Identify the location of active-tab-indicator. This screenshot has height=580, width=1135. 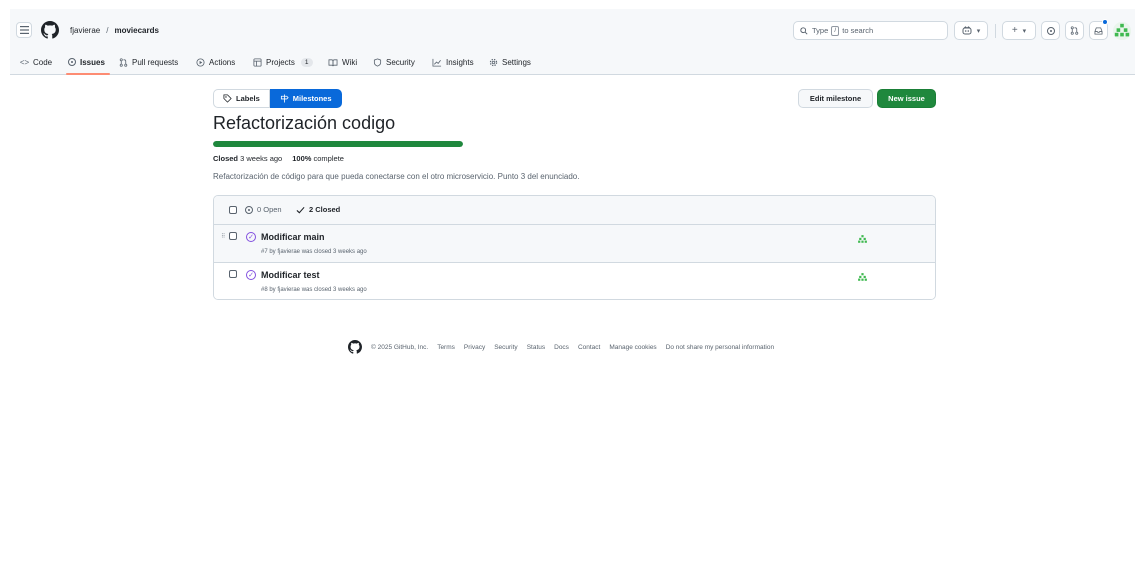
(88, 74).